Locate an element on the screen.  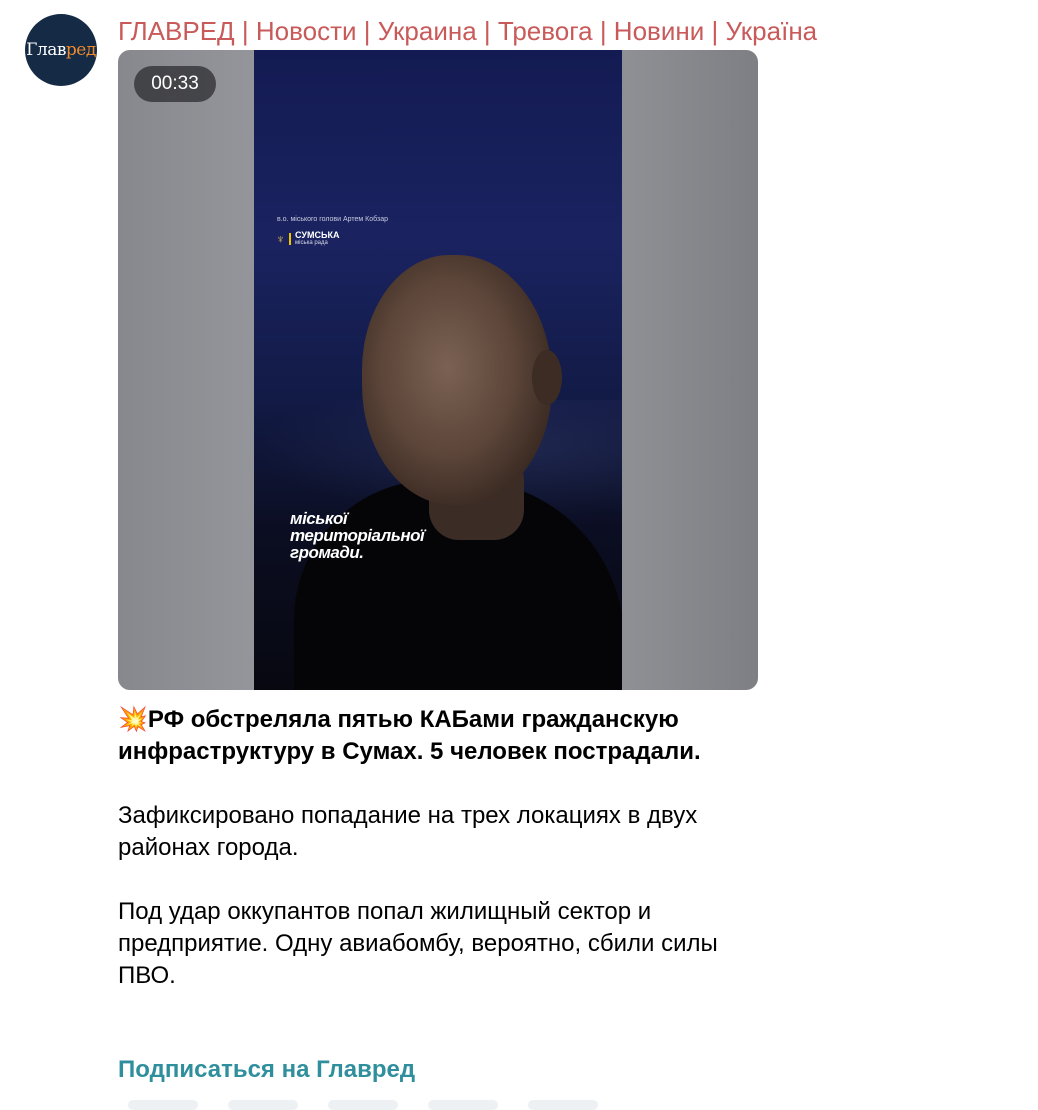
reactions-bar is located at coordinates (378, 1105).